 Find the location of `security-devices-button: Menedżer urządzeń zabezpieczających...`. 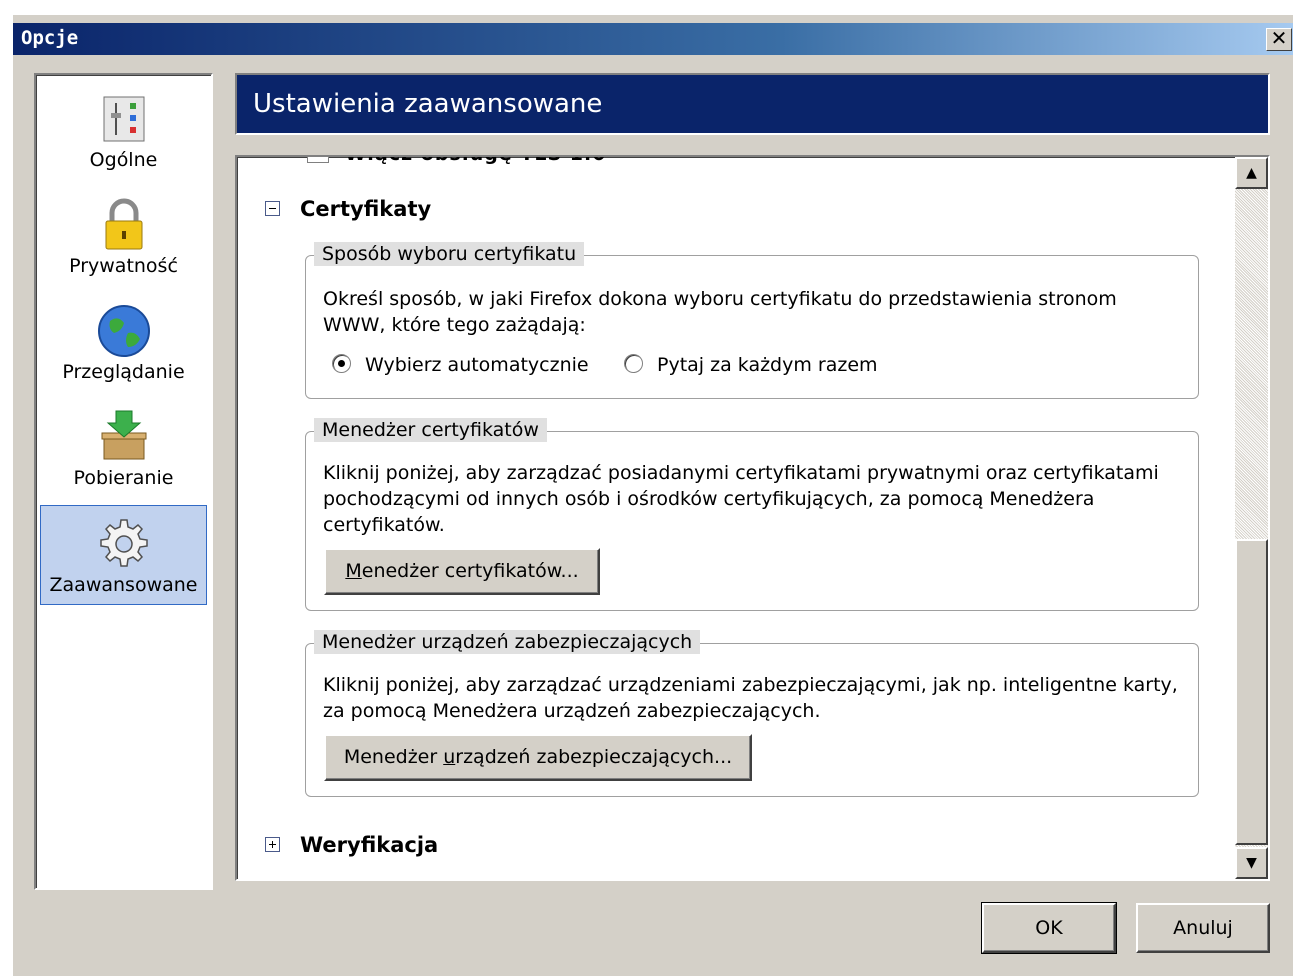

security-devices-button: Menedżer urządzeń zabezpieczających... is located at coordinates (538, 757).